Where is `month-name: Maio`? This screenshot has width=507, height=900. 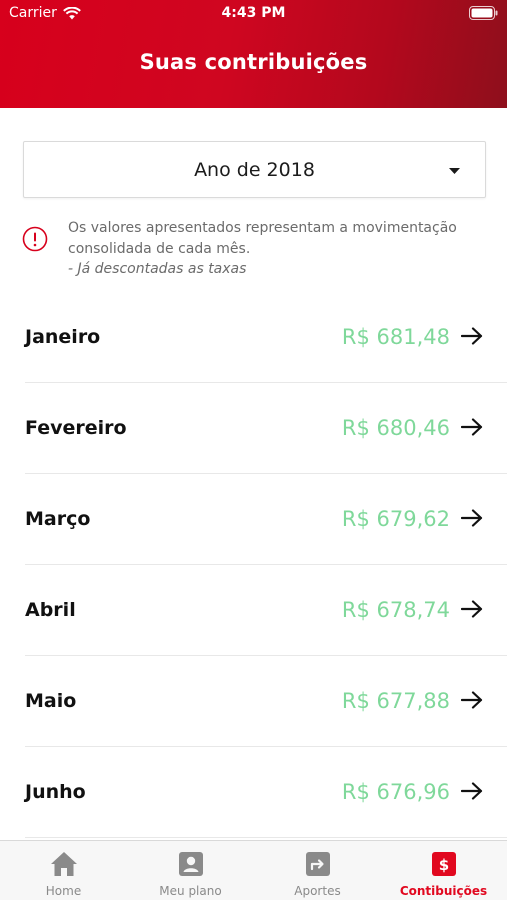
month-name: Maio is located at coordinates (51, 701).